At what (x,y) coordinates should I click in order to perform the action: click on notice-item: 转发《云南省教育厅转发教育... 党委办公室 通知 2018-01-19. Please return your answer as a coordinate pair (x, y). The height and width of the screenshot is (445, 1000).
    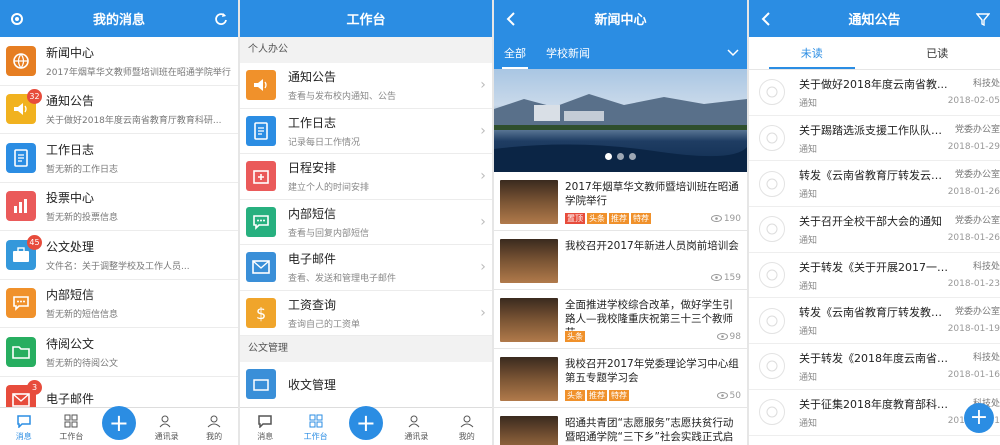
    Looking at the image, I should click on (874, 321).